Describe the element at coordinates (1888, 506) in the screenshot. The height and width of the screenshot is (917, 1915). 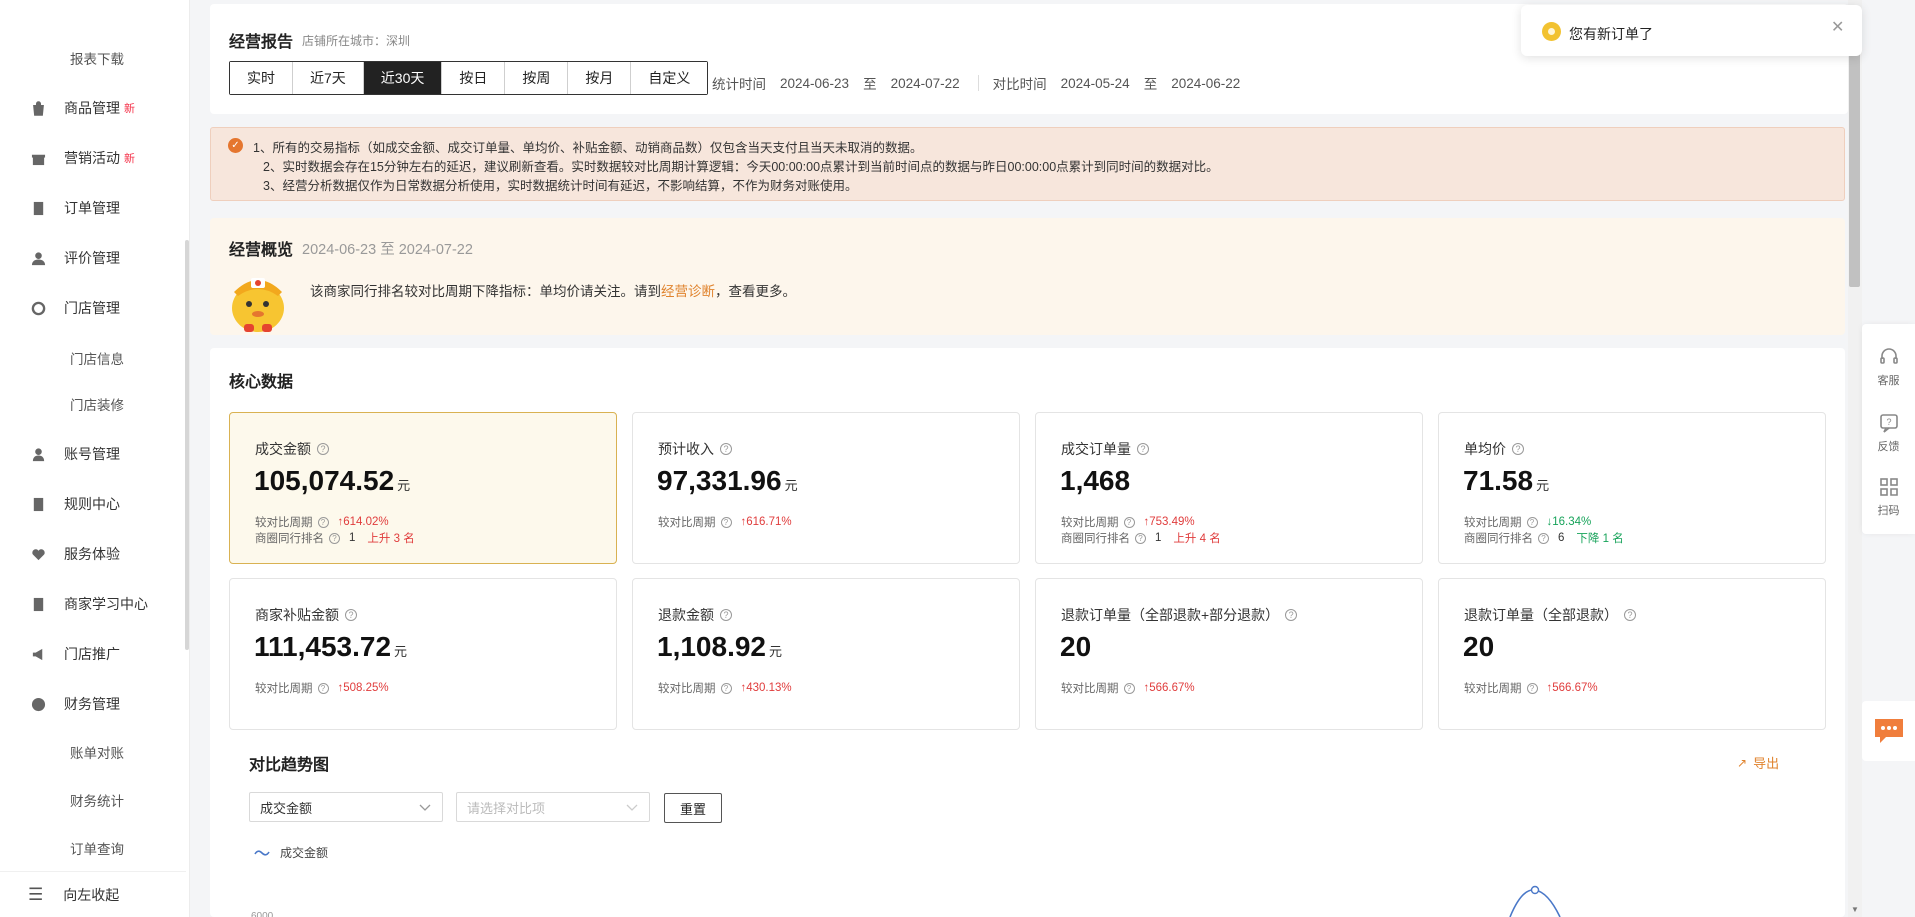
I see `scan-code-button: 扫码` at that location.